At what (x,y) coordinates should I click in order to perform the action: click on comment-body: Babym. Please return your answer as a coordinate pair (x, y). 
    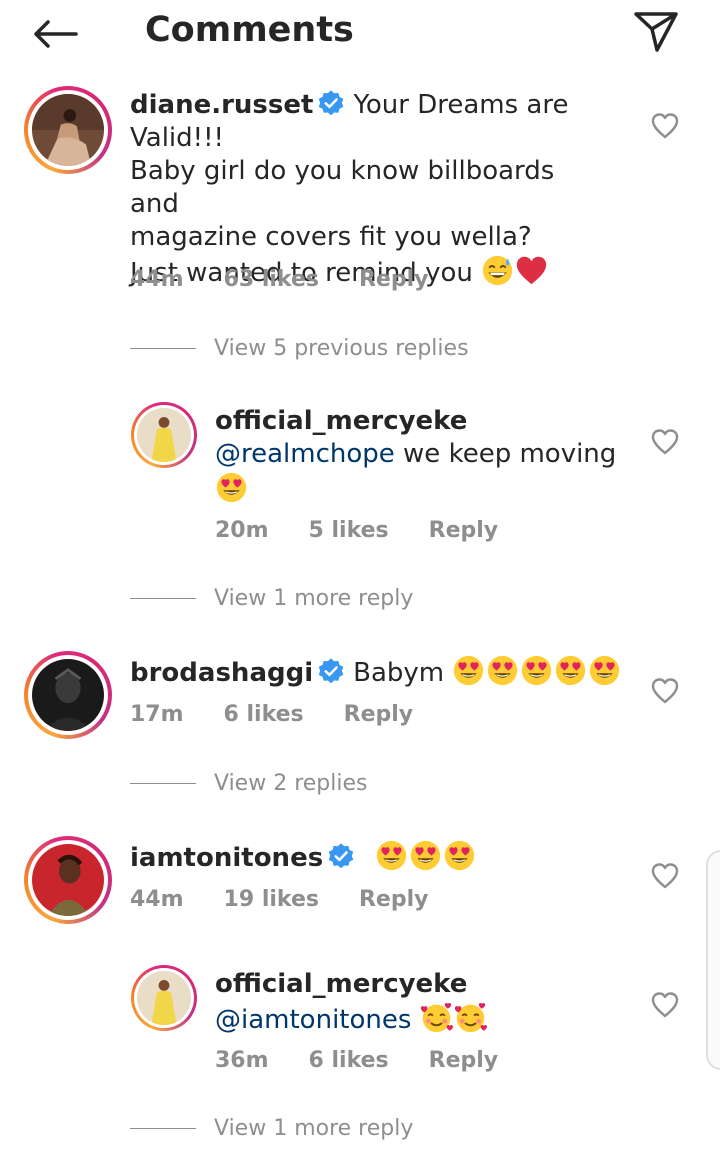
    Looking at the image, I should click on (399, 673).